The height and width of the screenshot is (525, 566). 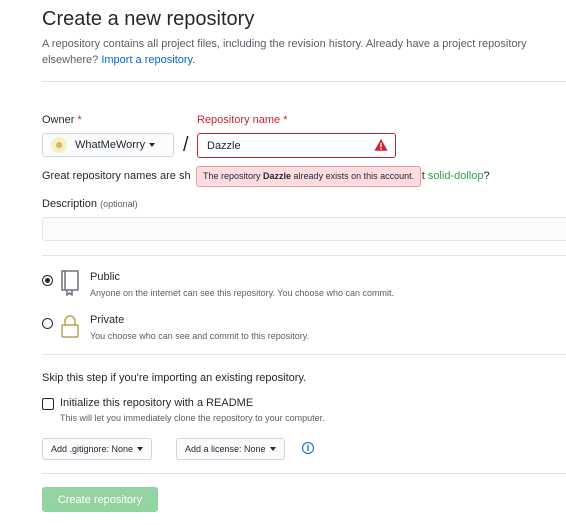 What do you see at coordinates (105, 277) in the screenshot?
I see `public-title: Public` at bounding box center [105, 277].